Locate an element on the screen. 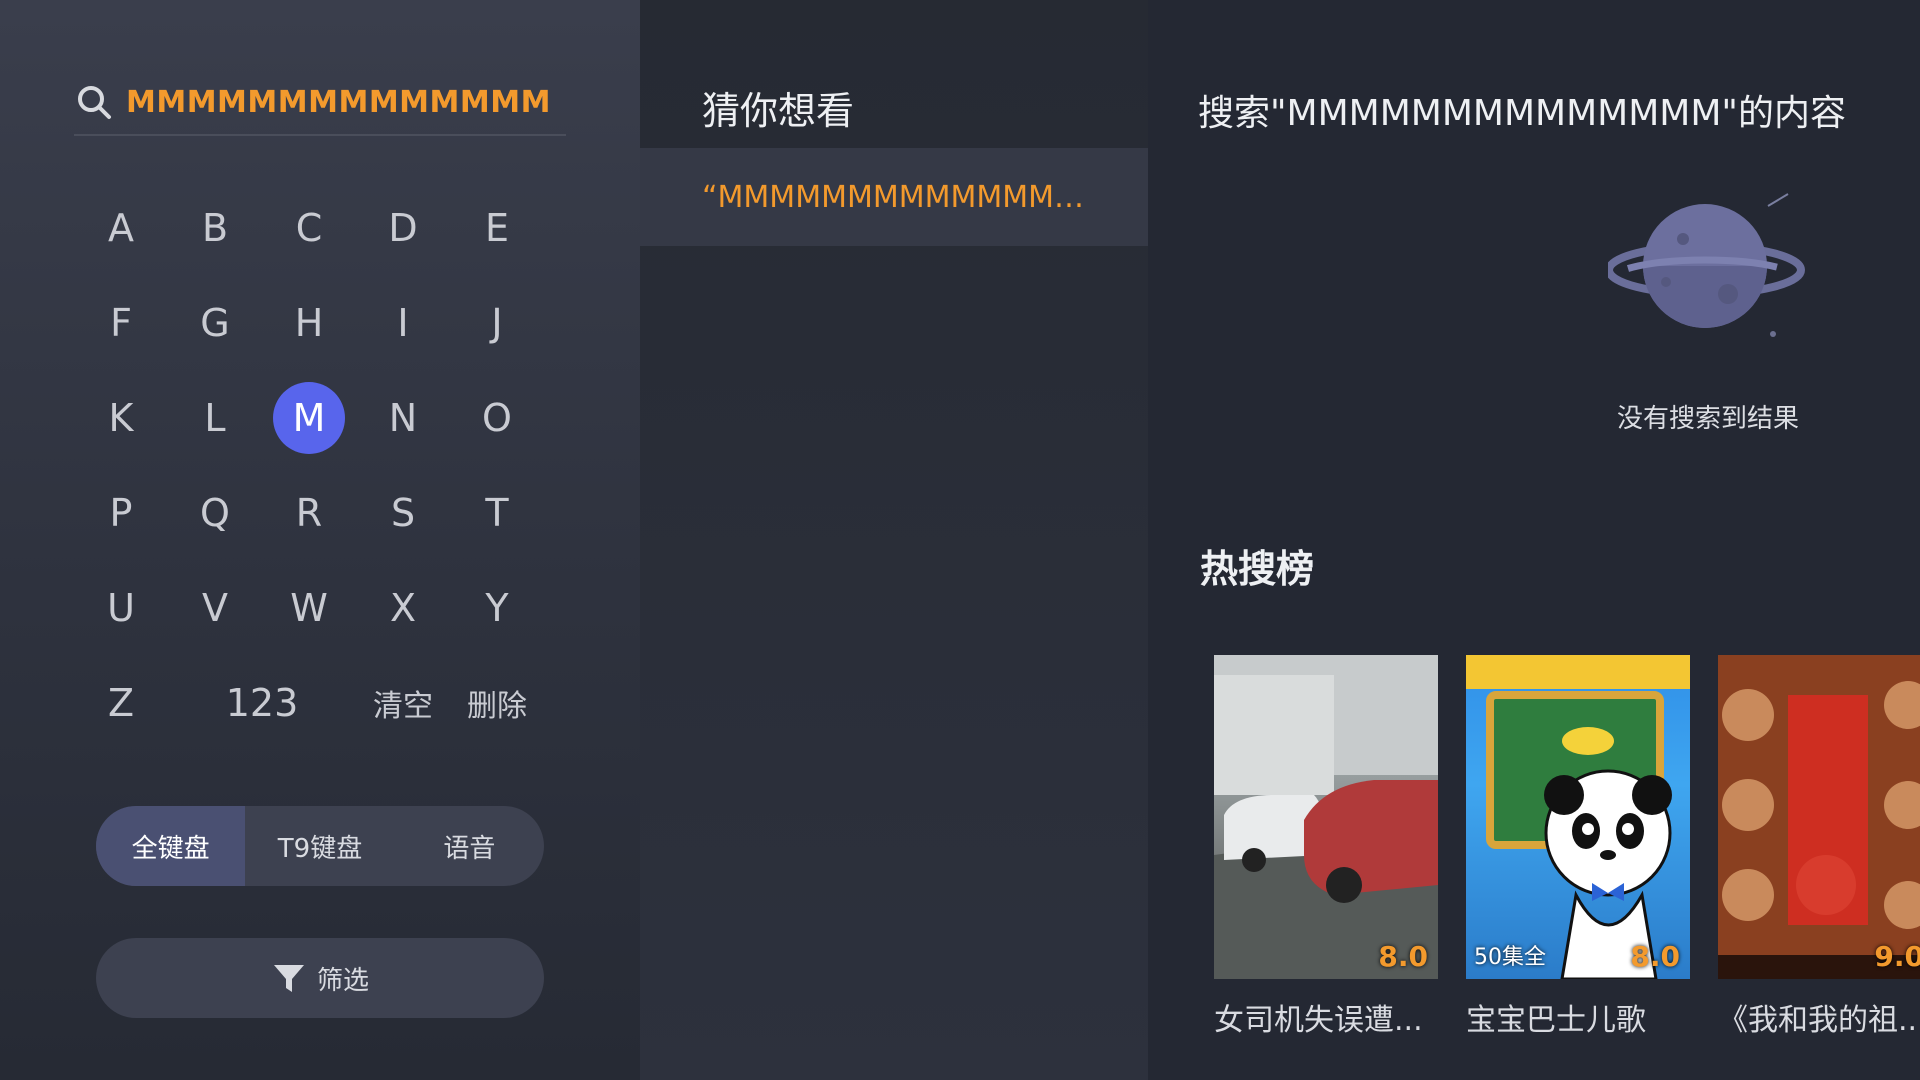 Image resolution: width=1920 pixels, height=1080 pixels. hot-search-title: 热搜榜 is located at coordinates (1257, 569).